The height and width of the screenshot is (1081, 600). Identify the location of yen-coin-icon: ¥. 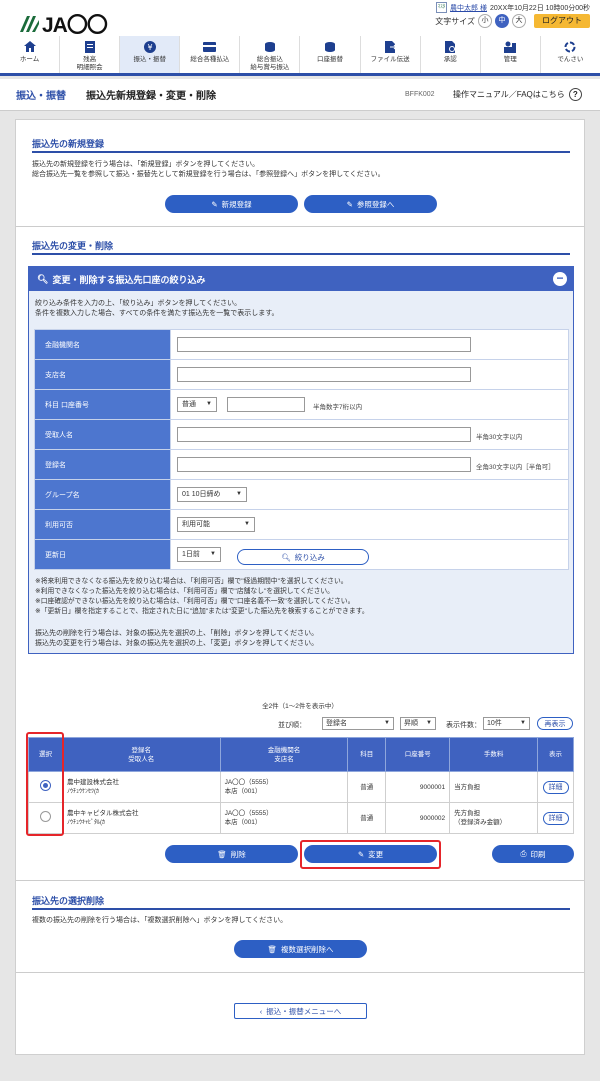
(150, 46).